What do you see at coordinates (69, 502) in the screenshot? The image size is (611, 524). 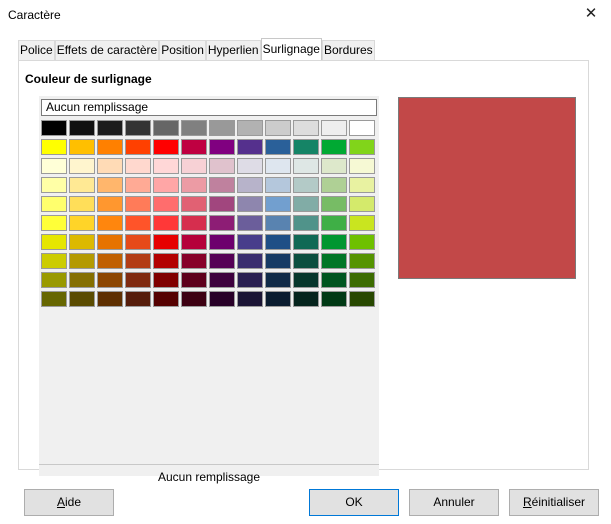 I see `help-button: Aide` at bounding box center [69, 502].